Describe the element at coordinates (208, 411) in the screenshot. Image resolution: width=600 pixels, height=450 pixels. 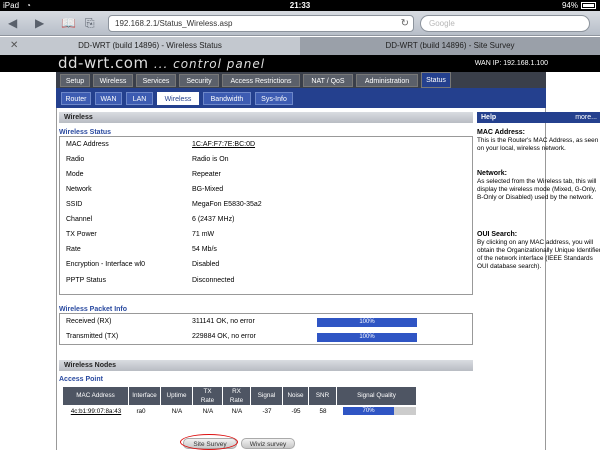
I see `node-tx-rate: N/A` at that location.